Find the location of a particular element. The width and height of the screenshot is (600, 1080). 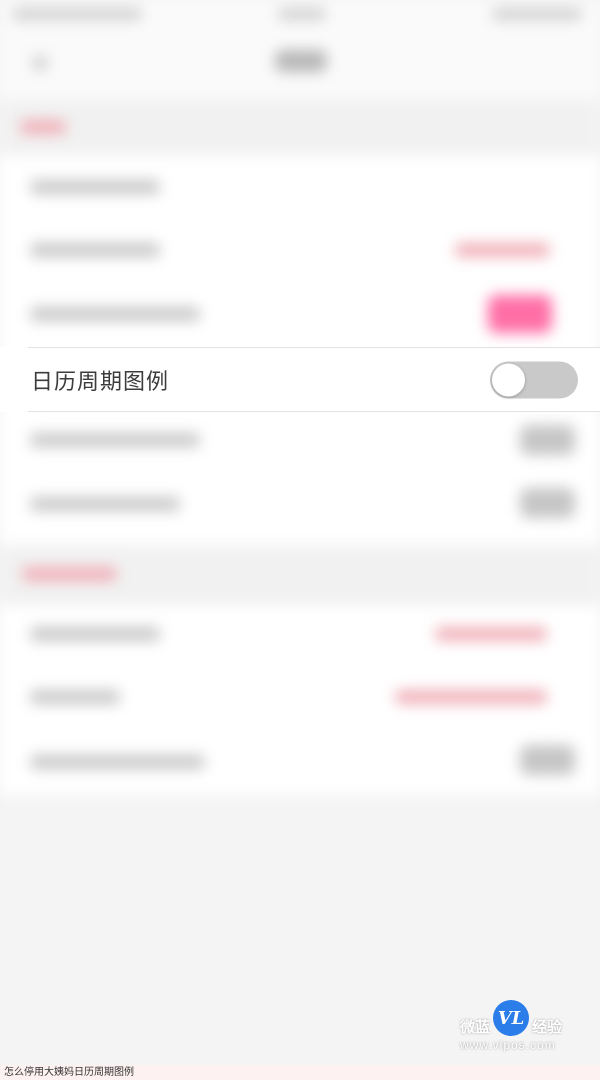

calendar-cycle-legend-row: 日历周期图例 is located at coordinates (300, 379).